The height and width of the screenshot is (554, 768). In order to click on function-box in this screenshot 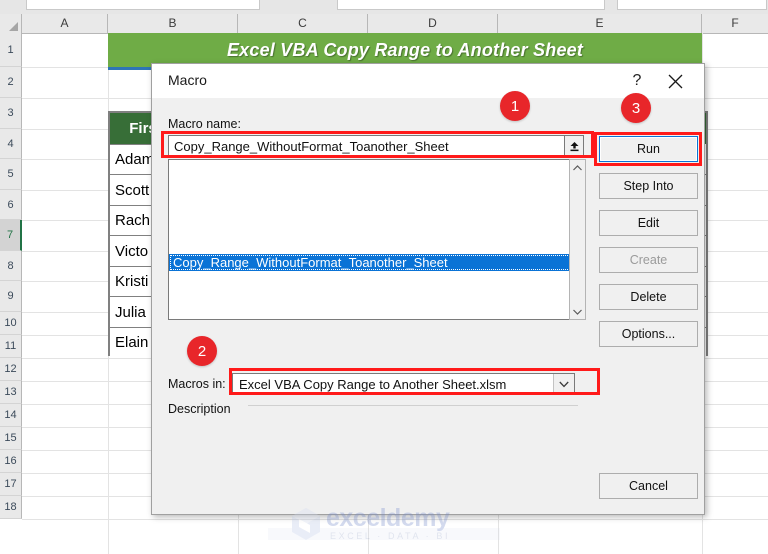, I will do `click(471, 5)`.